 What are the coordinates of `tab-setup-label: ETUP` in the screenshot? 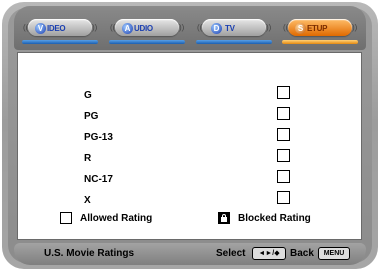 It's located at (317, 28).